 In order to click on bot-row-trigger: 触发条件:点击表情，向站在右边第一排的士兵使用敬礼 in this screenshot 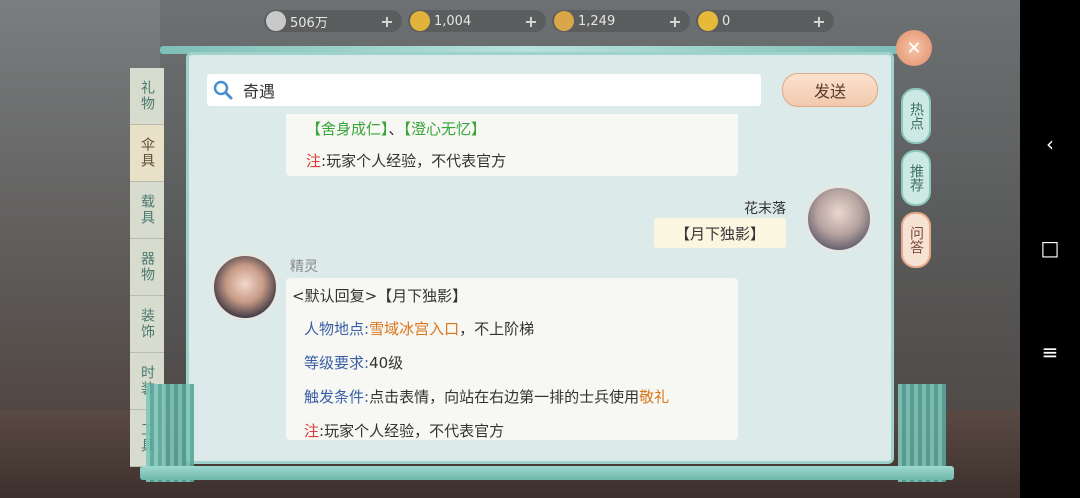, I will do `click(487, 397)`.